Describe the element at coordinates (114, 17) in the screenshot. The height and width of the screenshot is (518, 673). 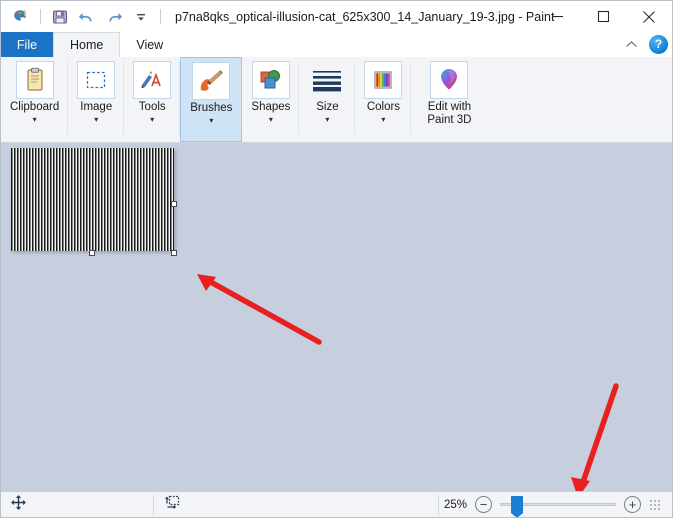
I see `redo-icon` at that location.